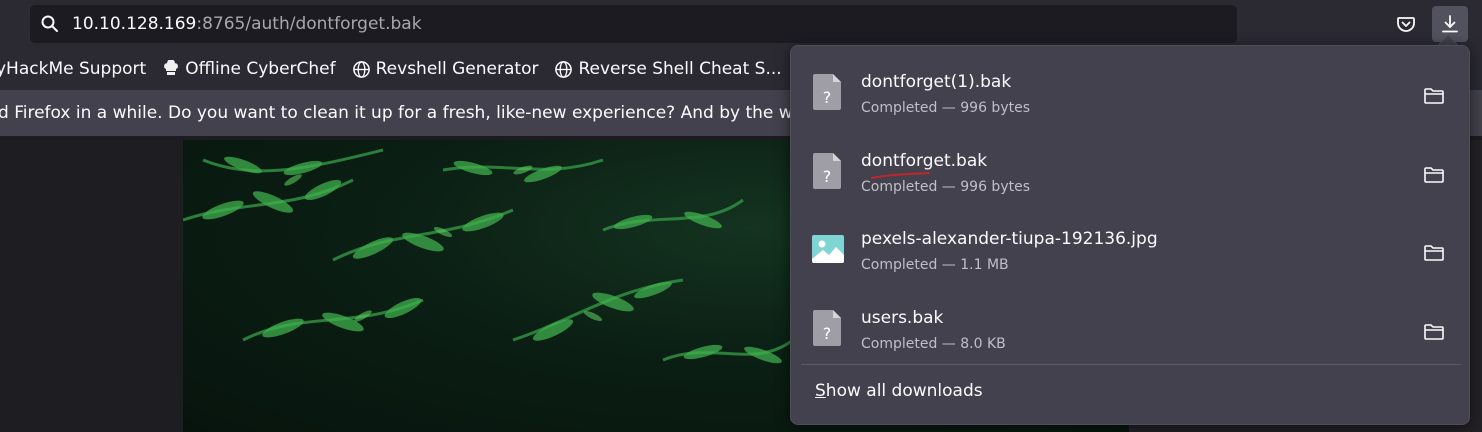 The height and width of the screenshot is (432, 1482). I want to click on download-status: Completed — 8.0 KB, so click(933, 344).